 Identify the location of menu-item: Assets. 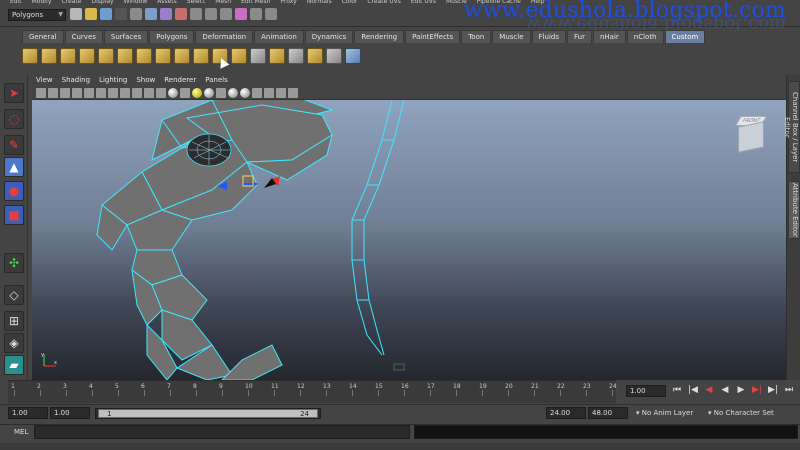
(167, 2).